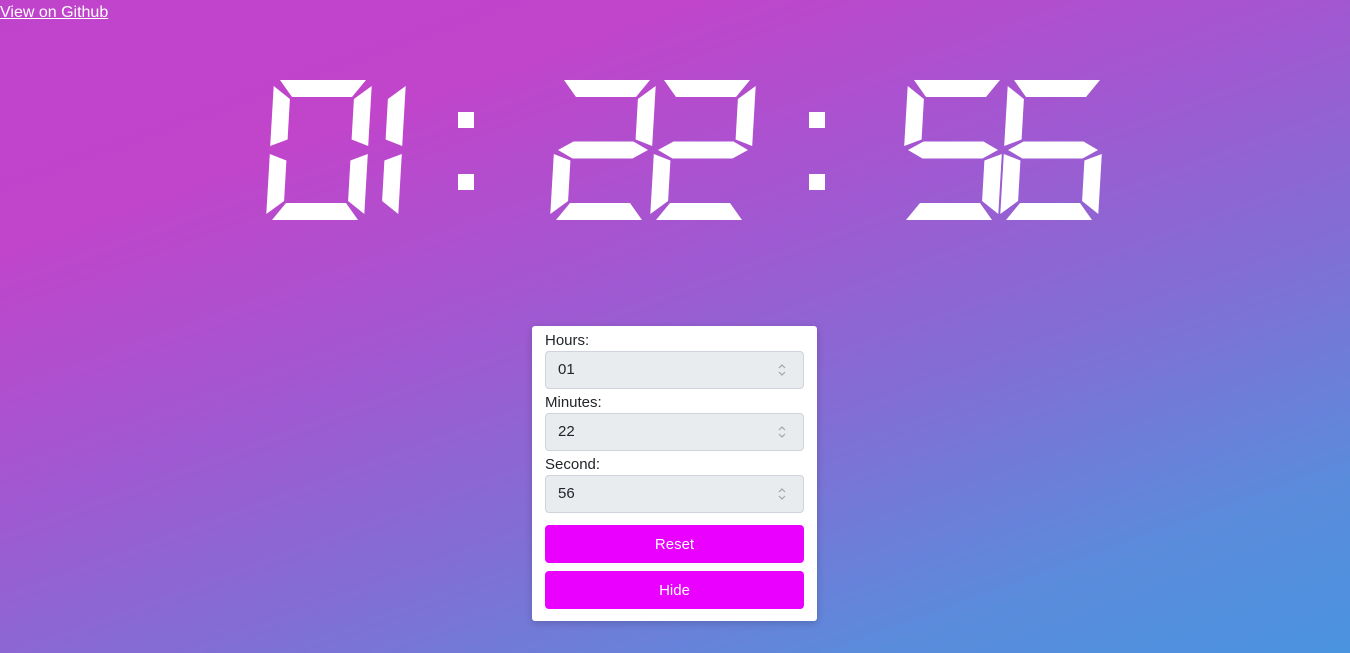  I want to click on minutes-label: Minutes:, so click(573, 402).